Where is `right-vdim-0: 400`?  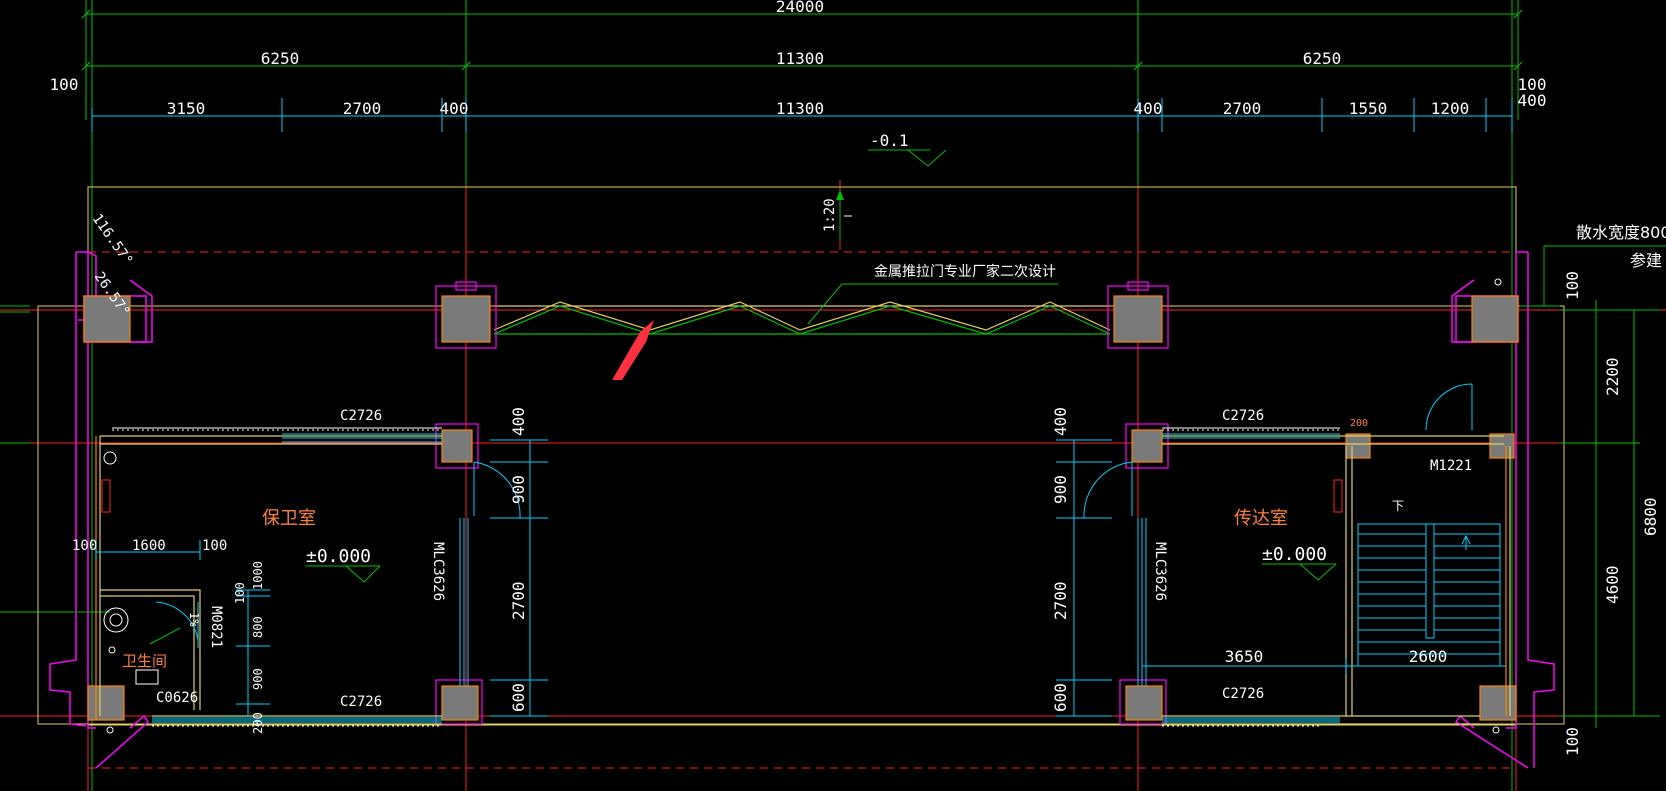 right-vdim-0: 400 is located at coordinates (1060, 421).